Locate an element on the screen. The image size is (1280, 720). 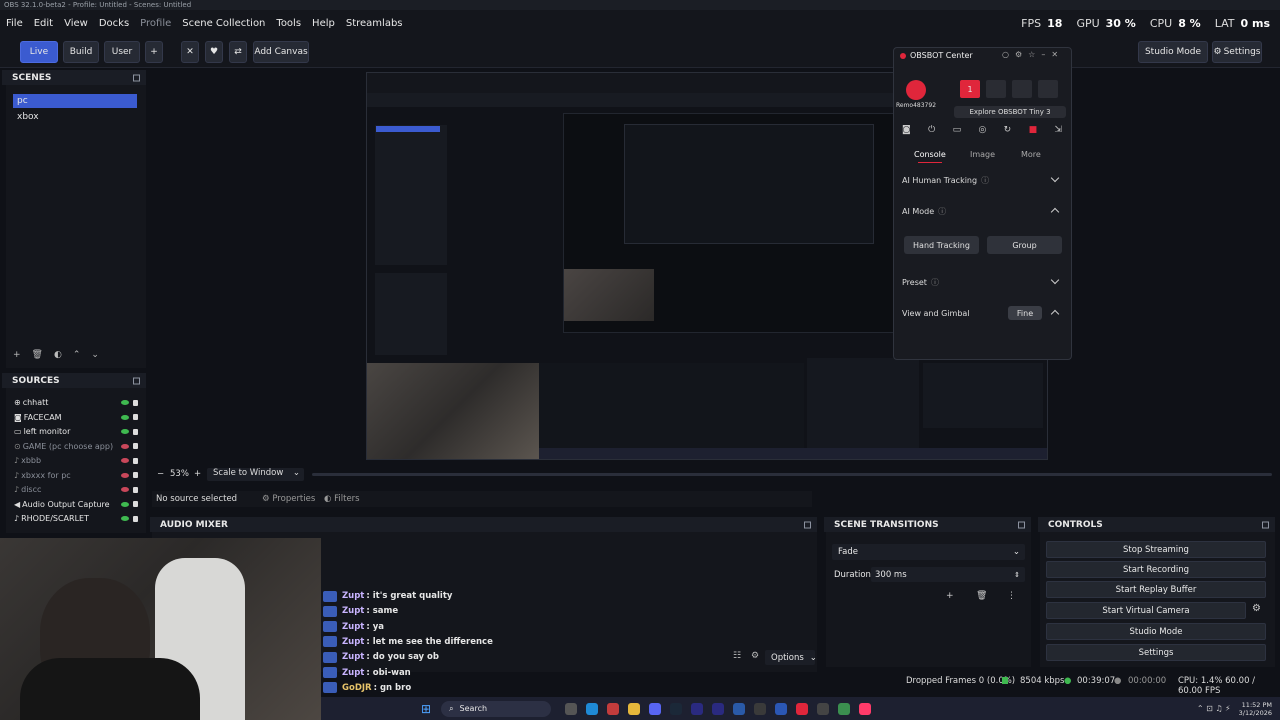
transition-select: Fade ⌄ is located at coordinates (928, 552).